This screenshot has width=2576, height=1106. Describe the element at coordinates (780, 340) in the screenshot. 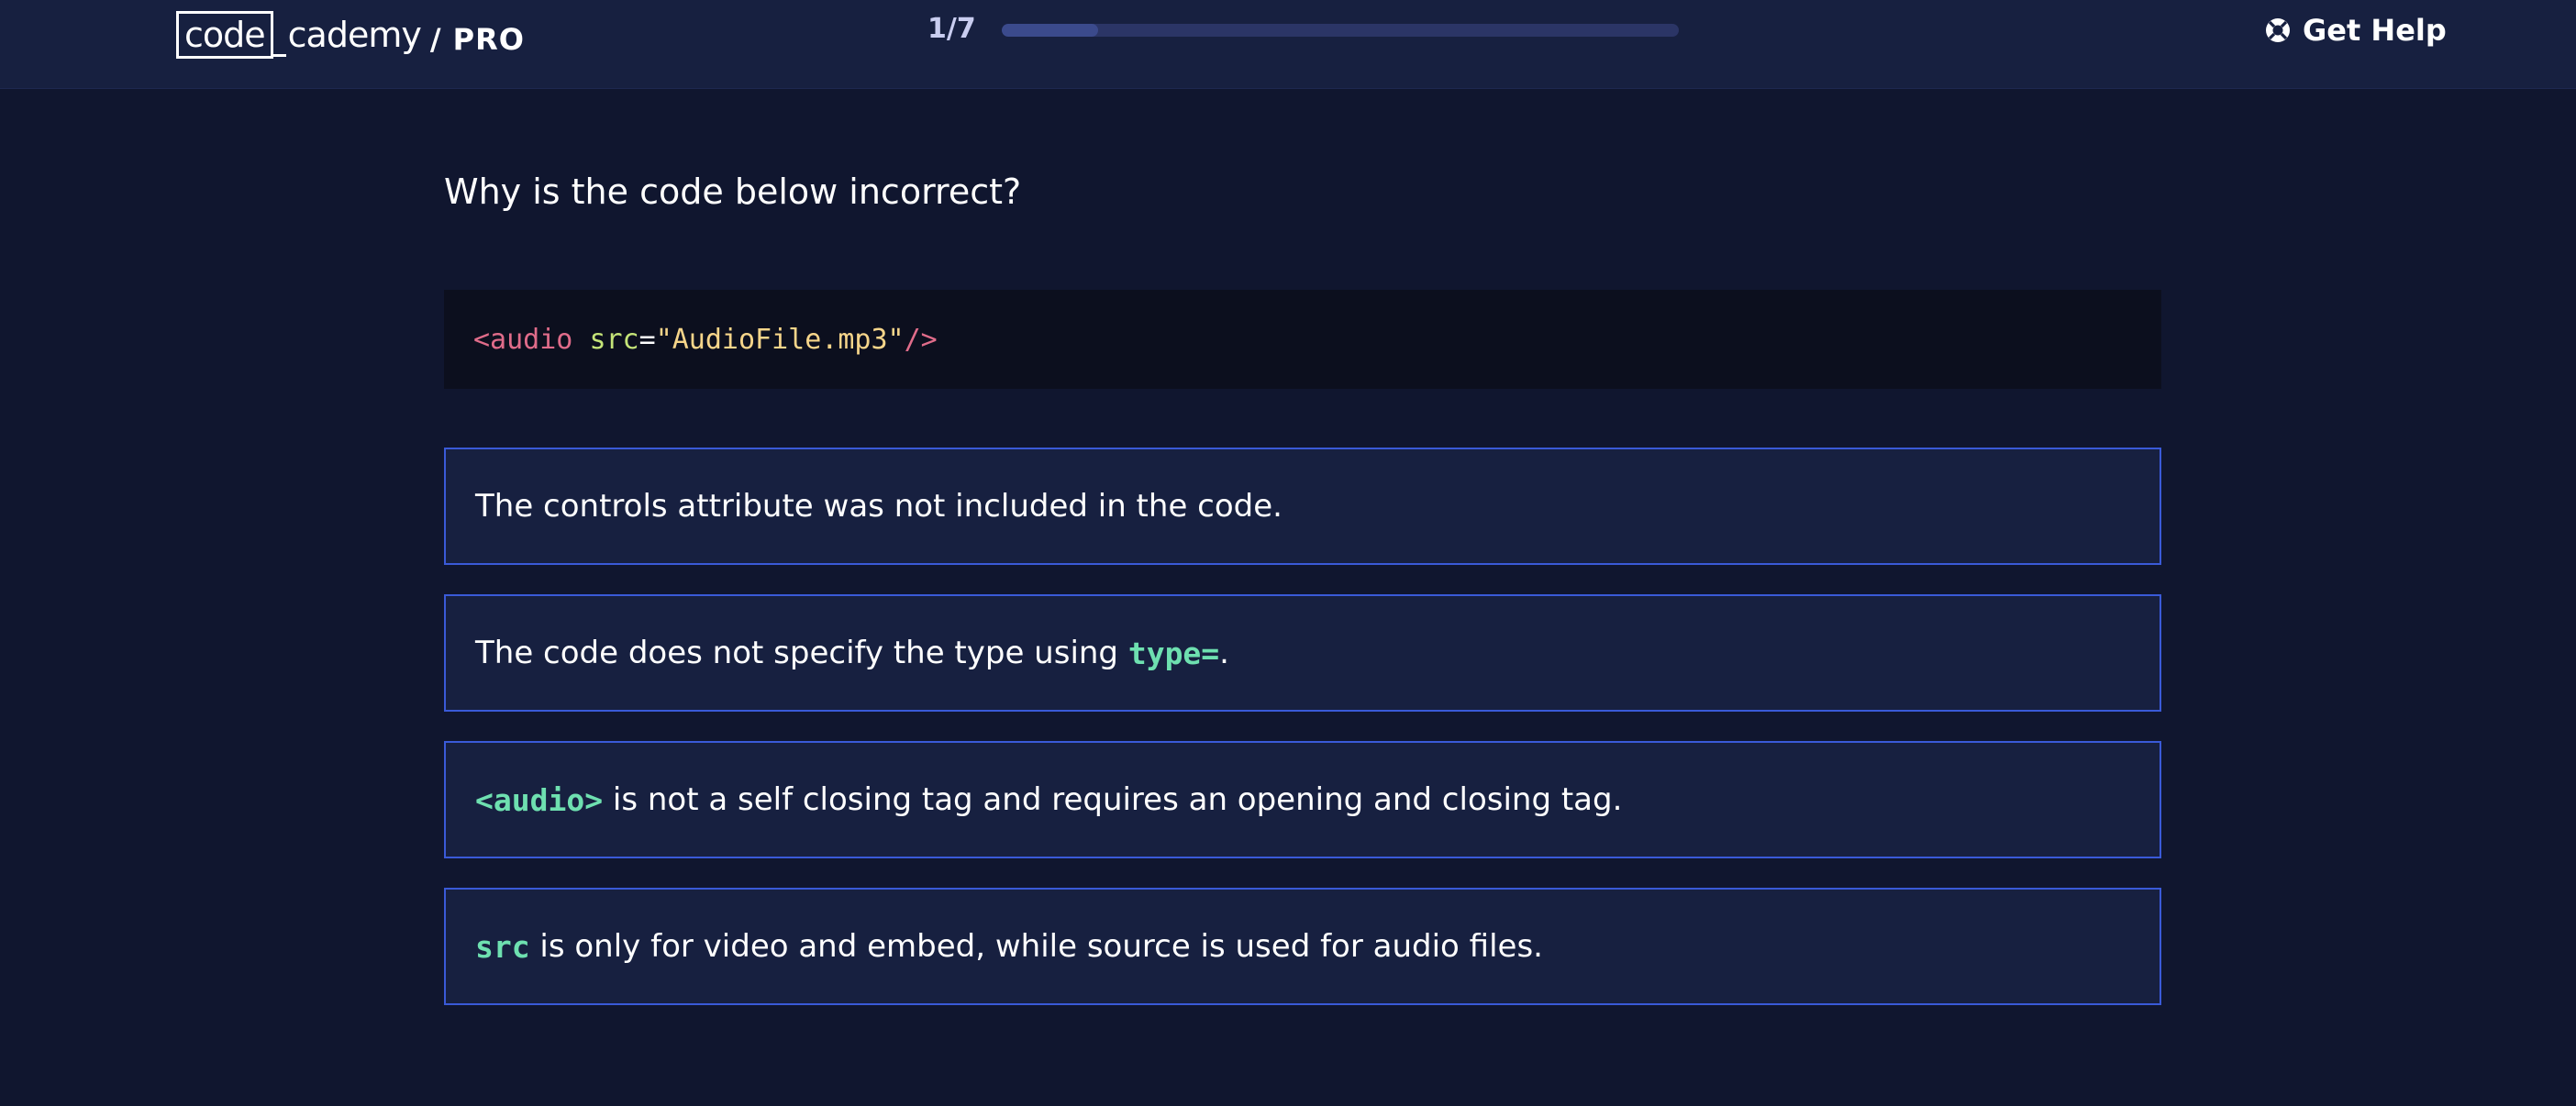

I see `code-value: "AudioFile.mp3"` at that location.